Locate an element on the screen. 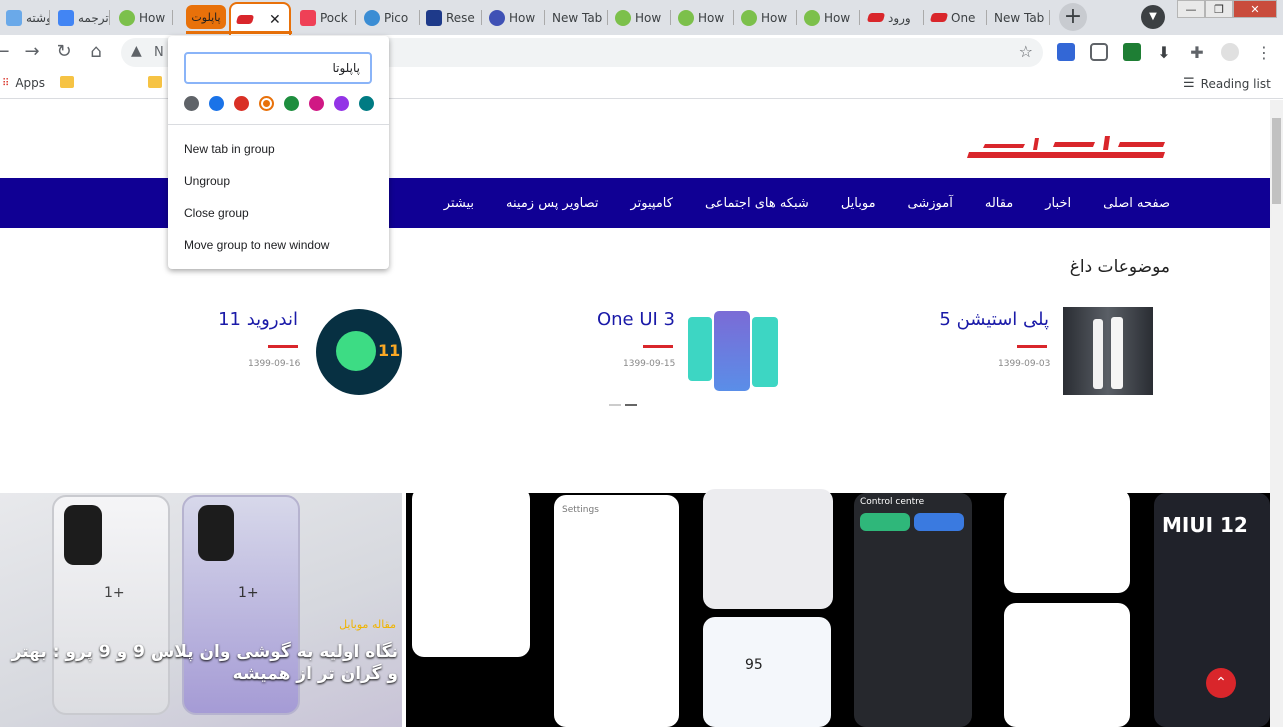  nav-mobile: موبایل is located at coordinates (858, 203).